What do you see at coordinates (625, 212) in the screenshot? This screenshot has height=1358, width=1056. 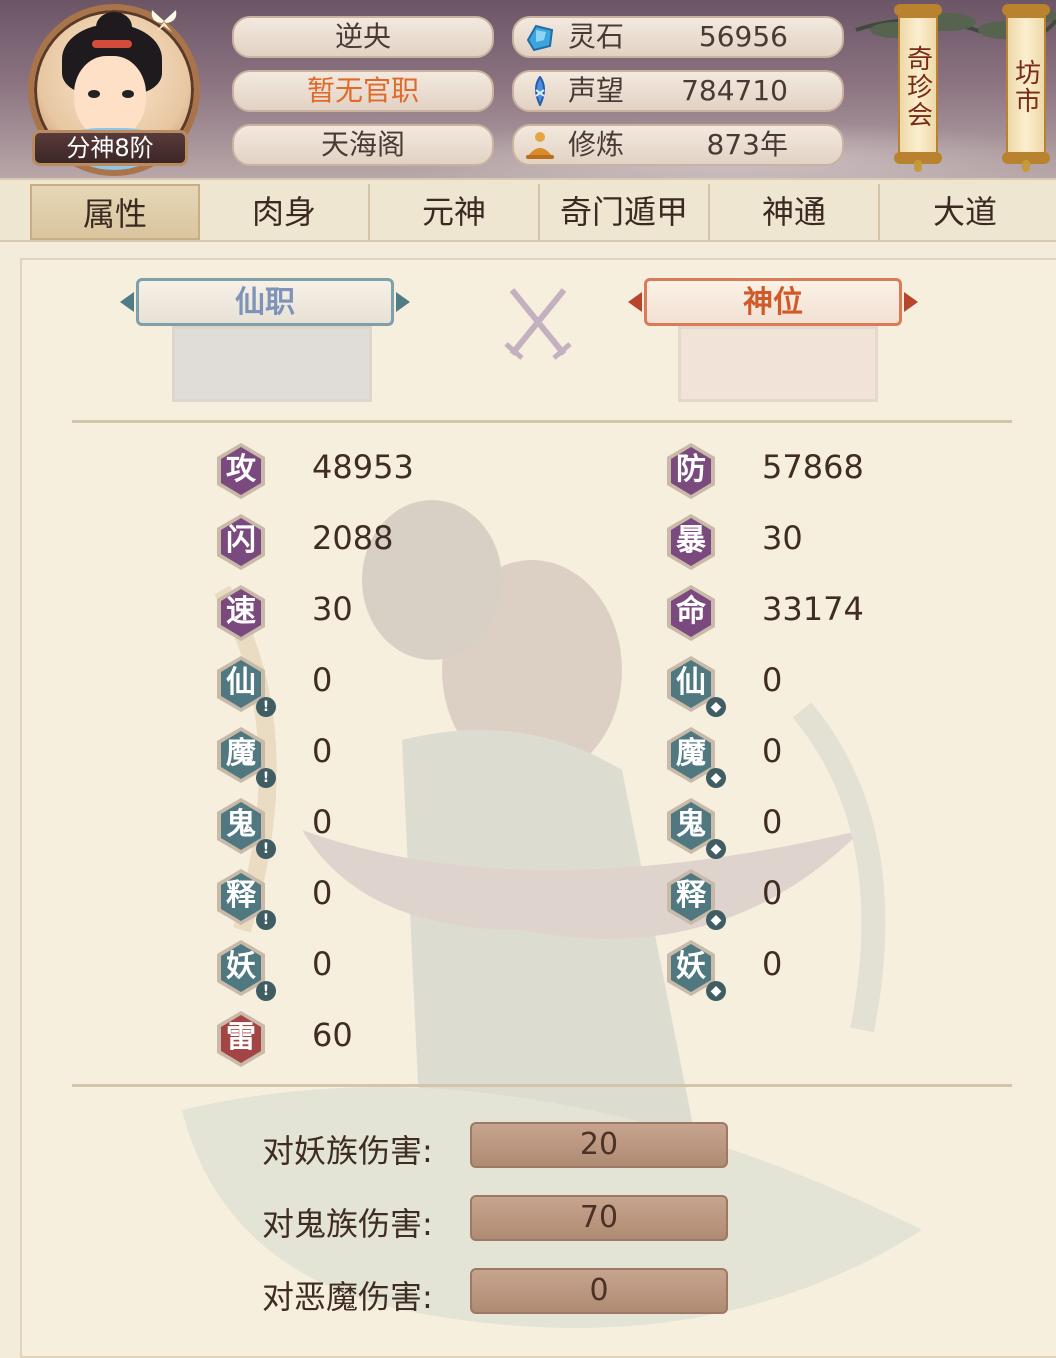 I see `tab-qimen-dunjia: 奇门遁甲` at bounding box center [625, 212].